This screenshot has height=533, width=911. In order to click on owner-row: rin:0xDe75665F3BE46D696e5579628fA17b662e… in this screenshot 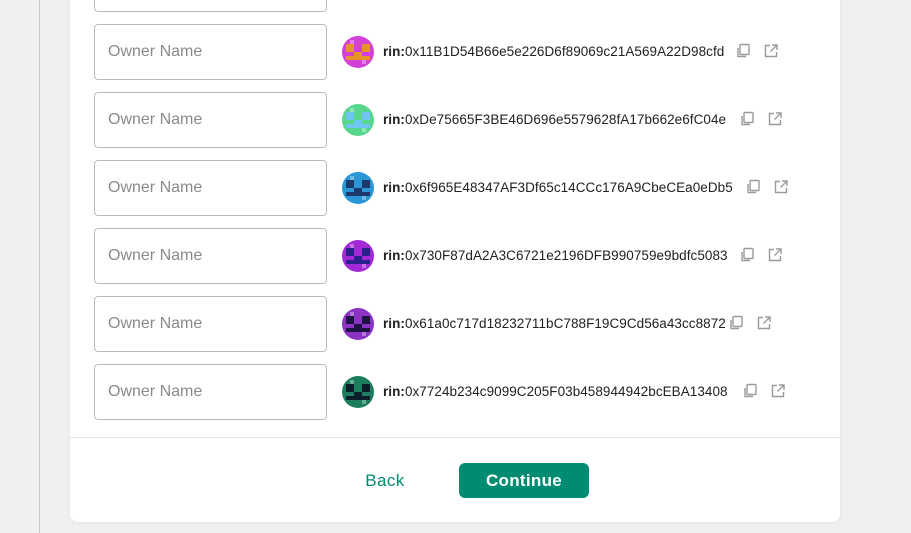, I will do `click(454, 120)`.